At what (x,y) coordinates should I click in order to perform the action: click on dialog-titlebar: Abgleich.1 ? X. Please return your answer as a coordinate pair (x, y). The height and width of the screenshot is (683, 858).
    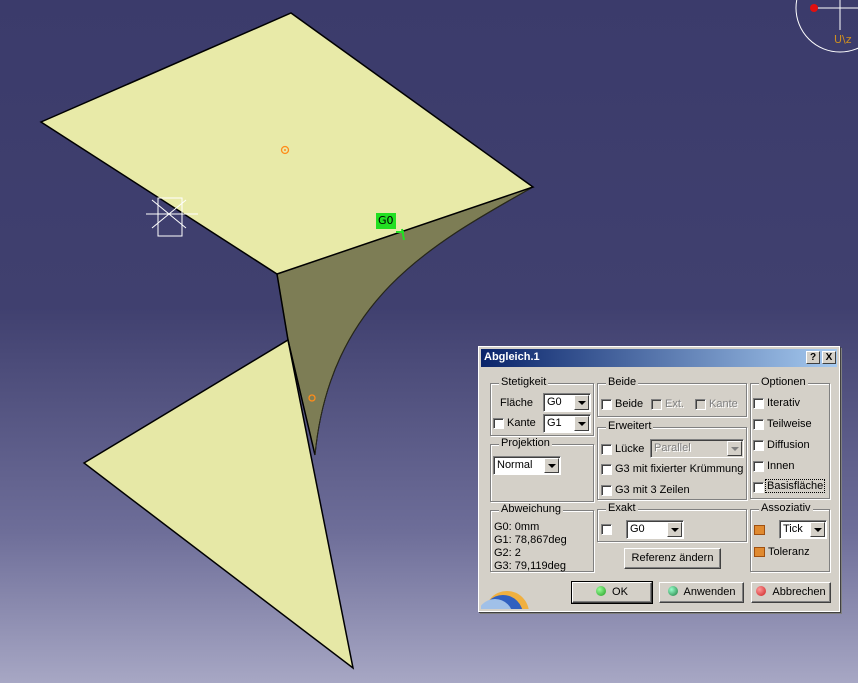
    Looking at the image, I should click on (659, 358).